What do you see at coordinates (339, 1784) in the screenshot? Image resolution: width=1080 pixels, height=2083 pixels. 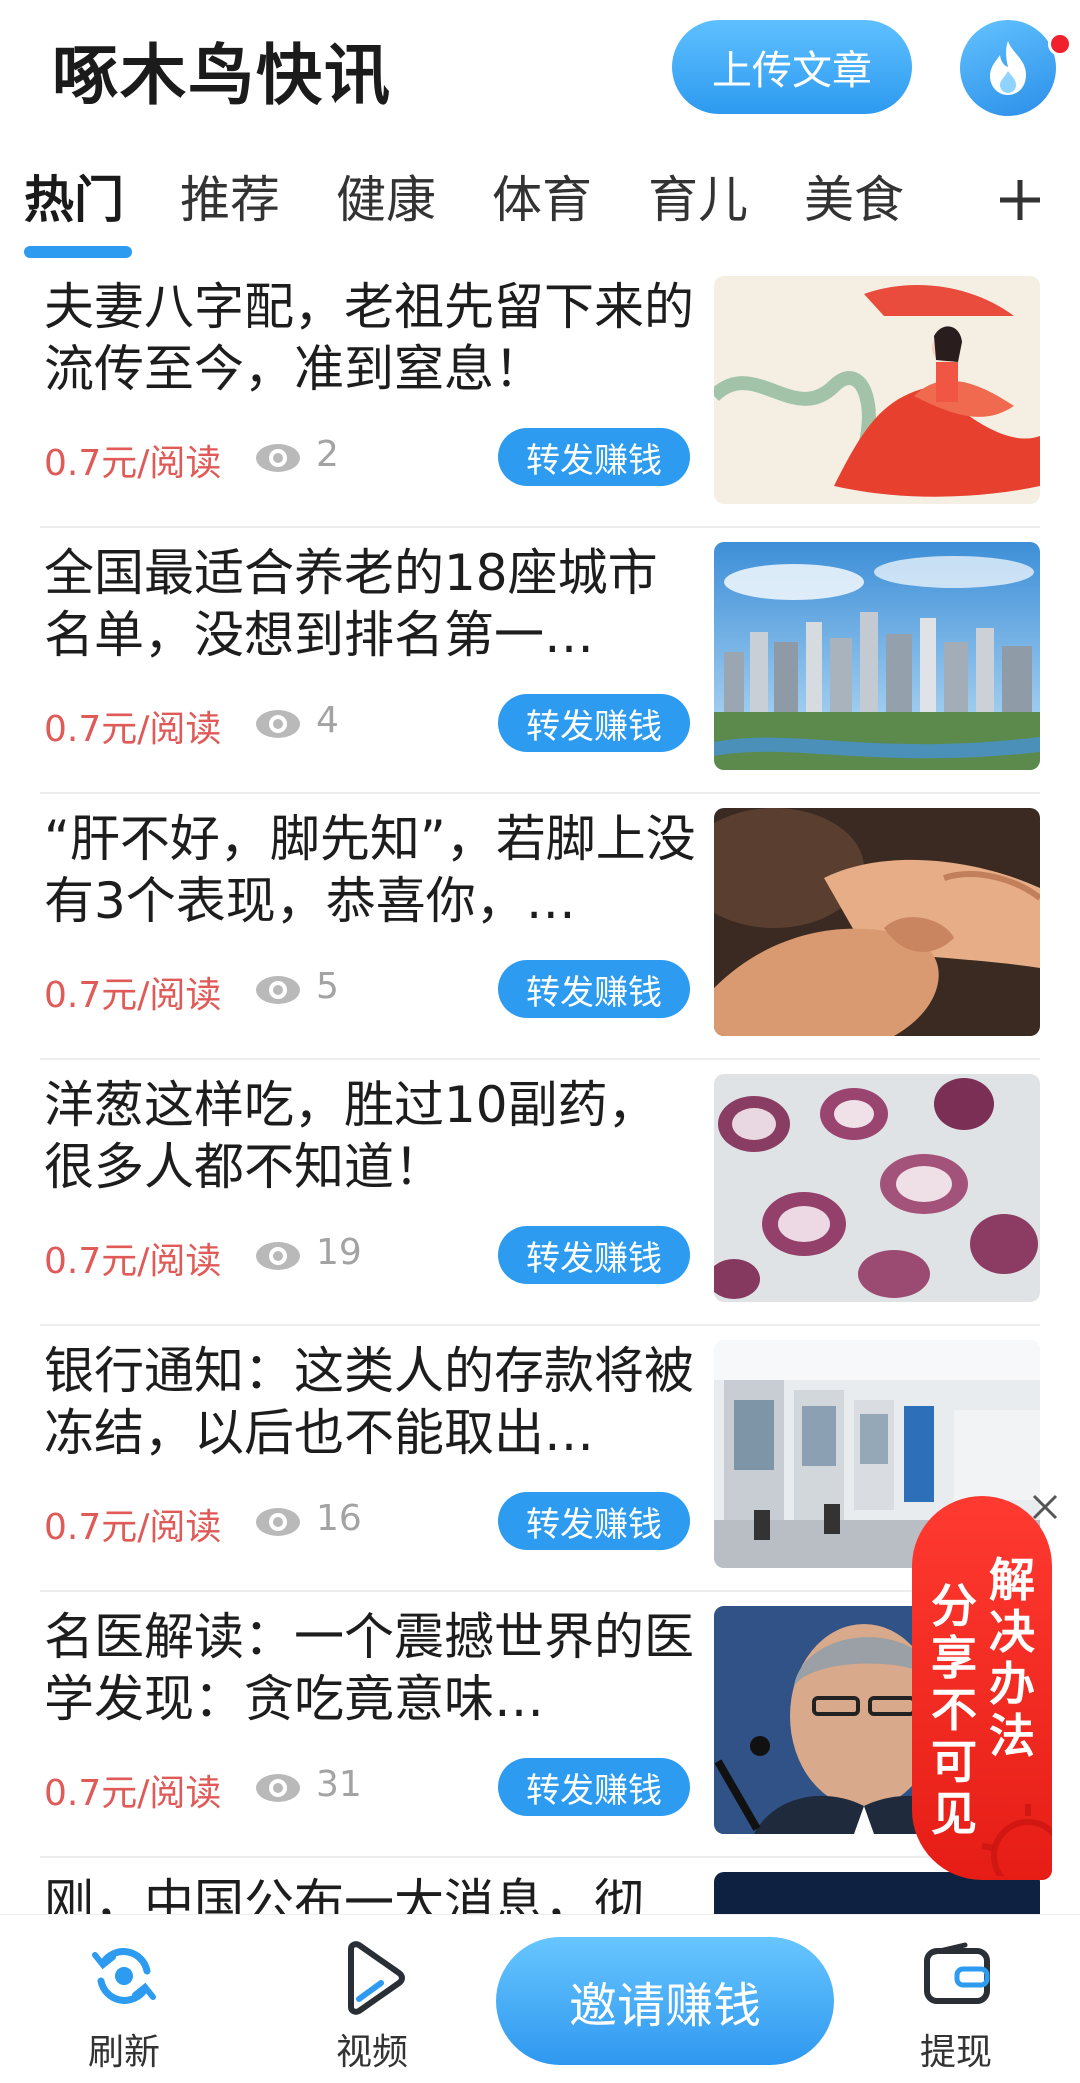 I see `view-count: 31` at bounding box center [339, 1784].